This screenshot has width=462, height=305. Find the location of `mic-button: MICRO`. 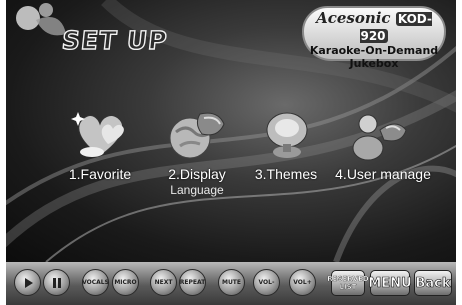

mic-button: MICRO is located at coordinates (125, 282).